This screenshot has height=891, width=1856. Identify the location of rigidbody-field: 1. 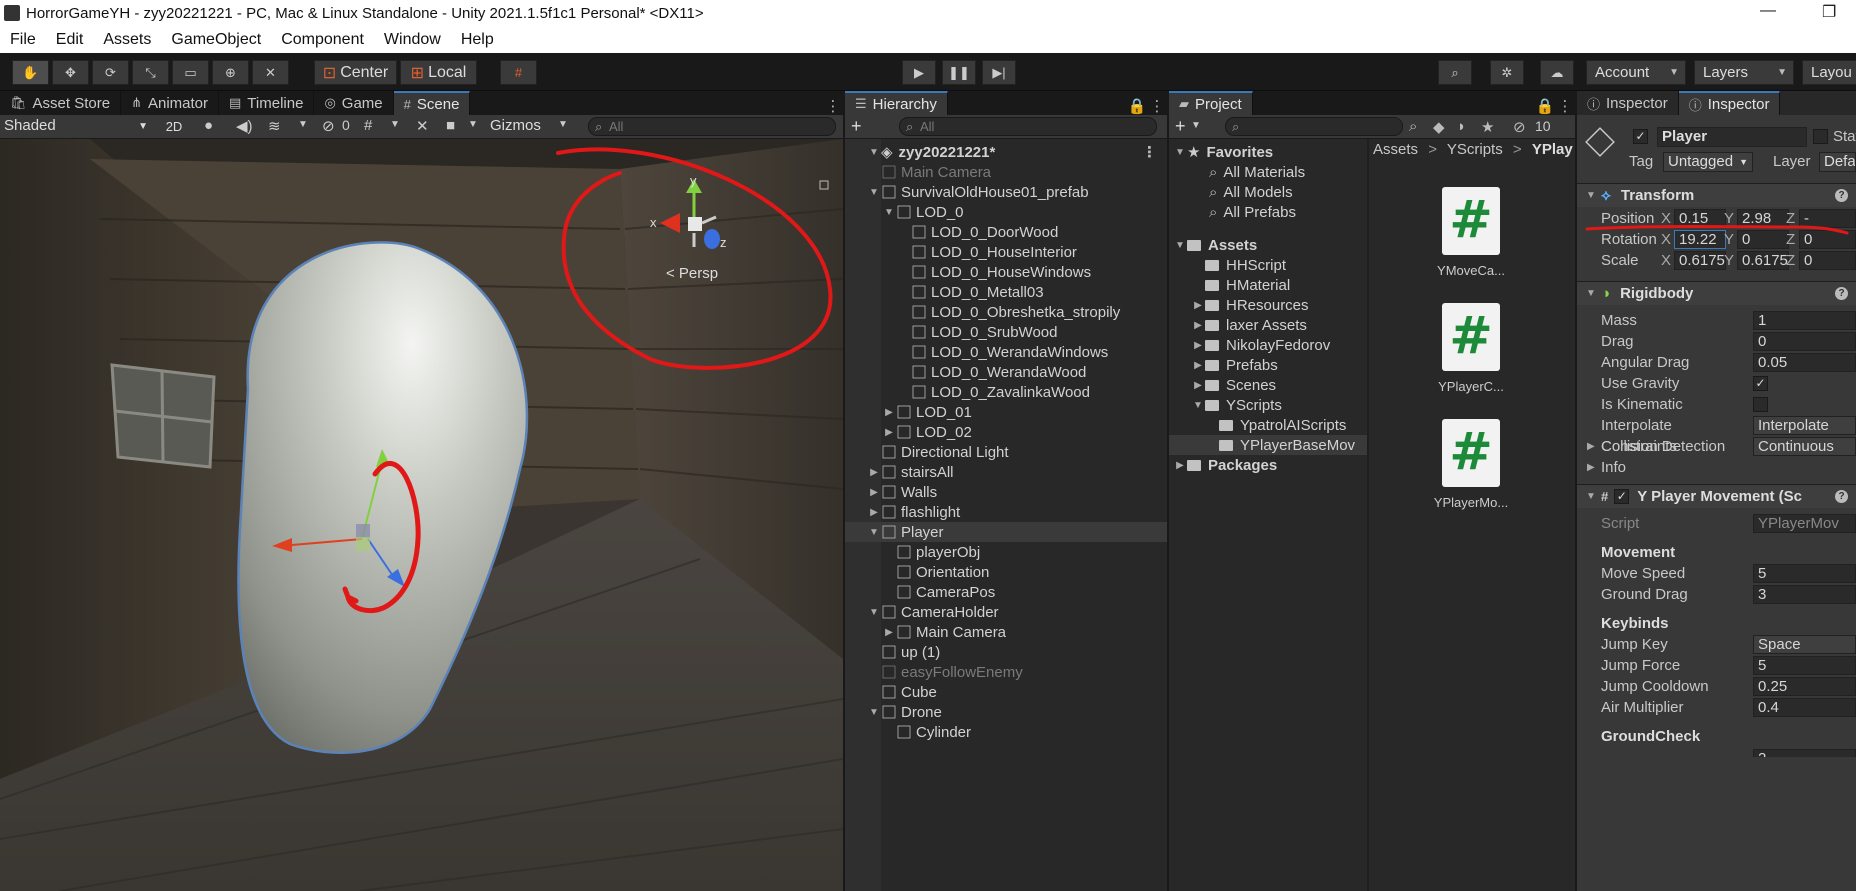
(1804, 320).